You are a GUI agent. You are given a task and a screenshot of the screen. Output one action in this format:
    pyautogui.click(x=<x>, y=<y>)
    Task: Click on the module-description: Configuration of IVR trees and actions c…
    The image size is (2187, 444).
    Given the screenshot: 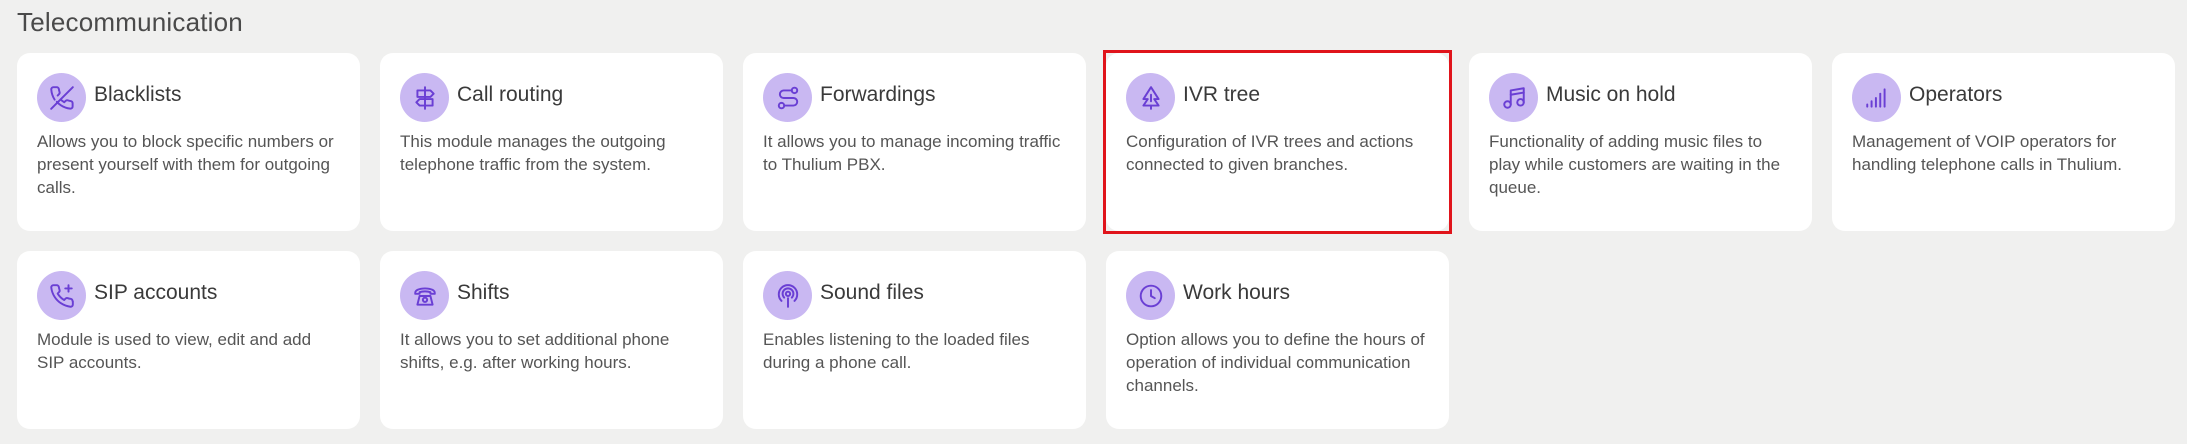 What is the action you would take?
    pyautogui.click(x=1270, y=153)
    